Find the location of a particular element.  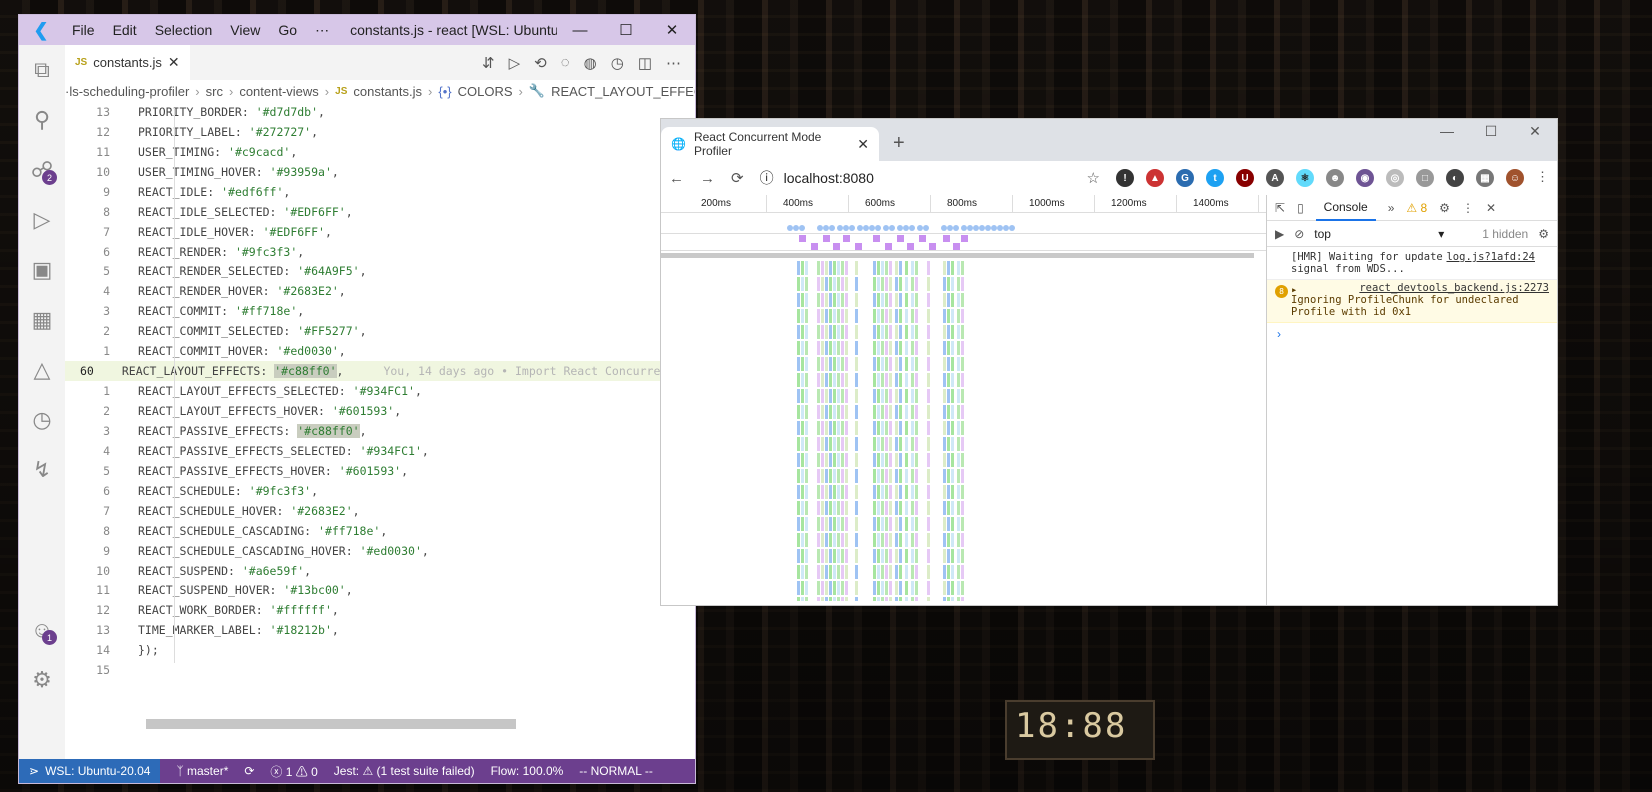

github-icon: ◉ is located at coordinates (1365, 178).